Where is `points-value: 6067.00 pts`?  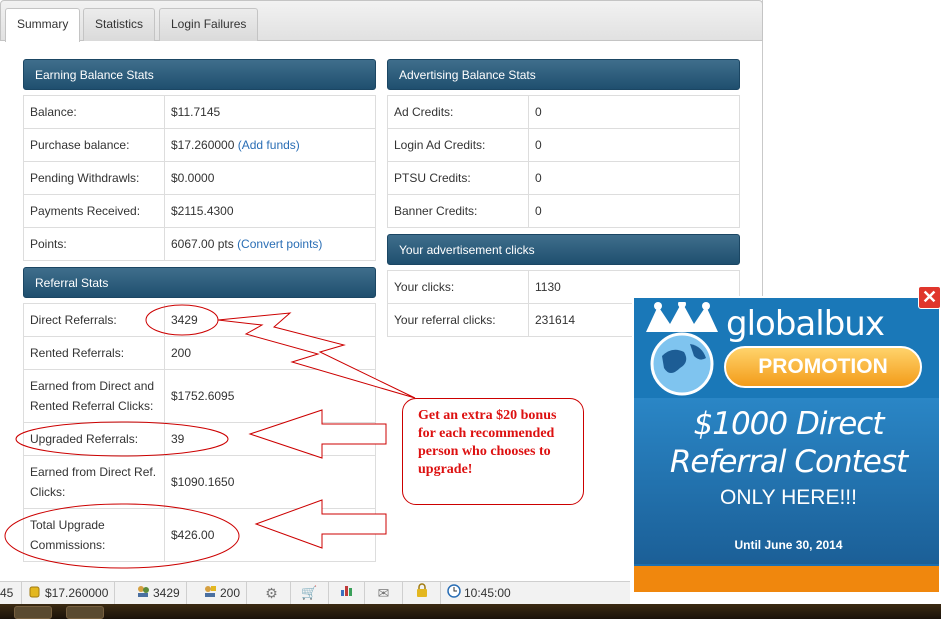
points-value: 6067.00 pts is located at coordinates (202, 244).